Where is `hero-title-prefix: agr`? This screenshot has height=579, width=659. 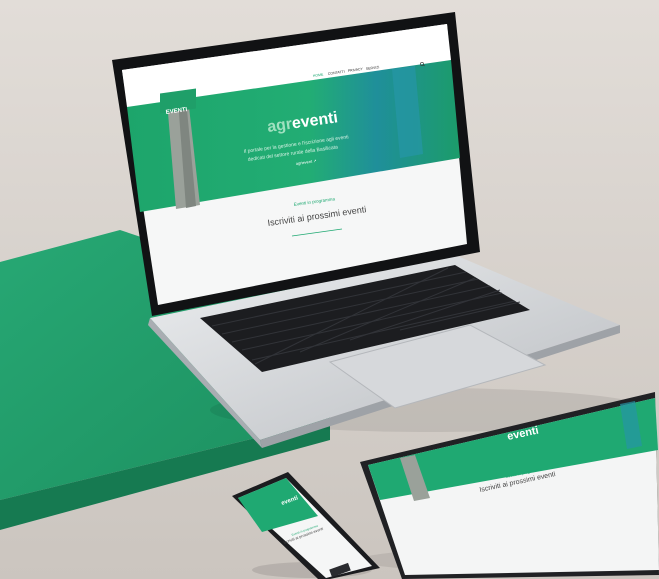 hero-title-prefix: agr is located at coordinates (279, 126).